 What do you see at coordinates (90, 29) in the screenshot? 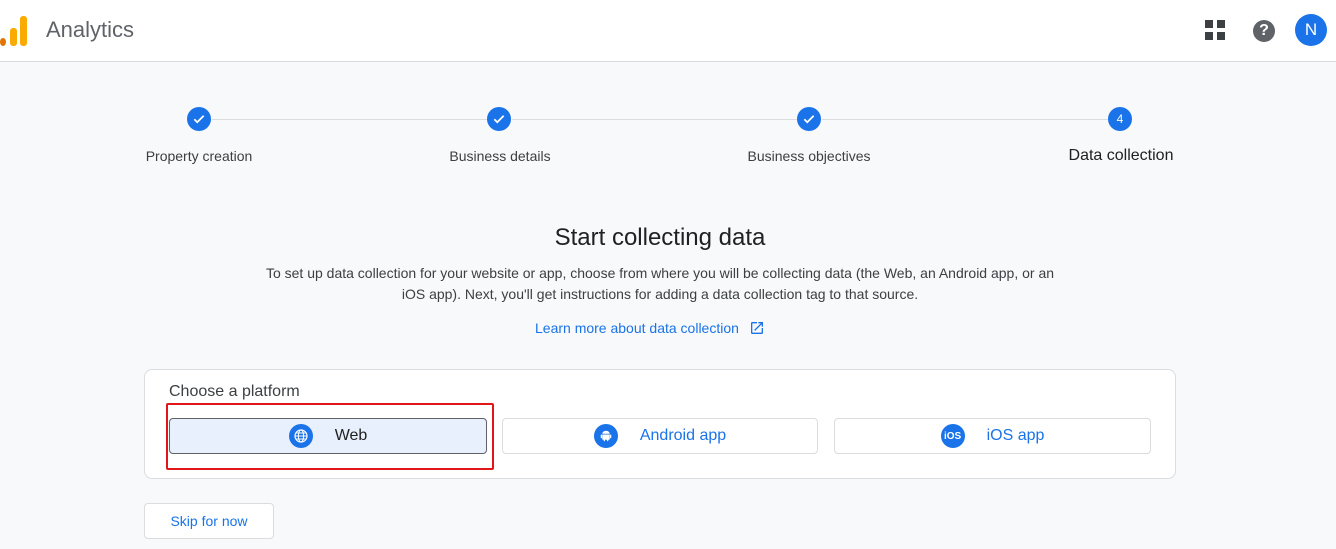
I see `app-title: Analytics` at bounding box center [90, 29].